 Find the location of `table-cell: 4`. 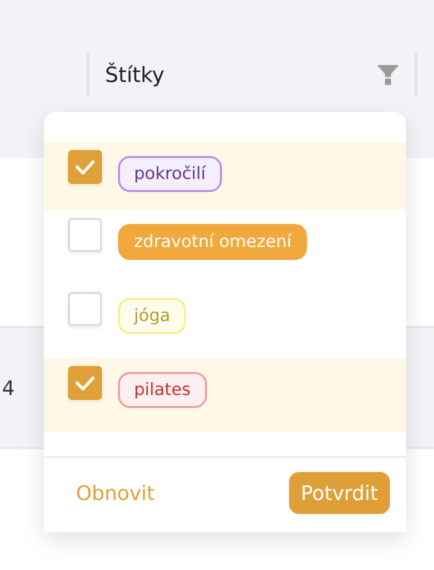

table-cell: 4 is located at coordinates (8, 388).